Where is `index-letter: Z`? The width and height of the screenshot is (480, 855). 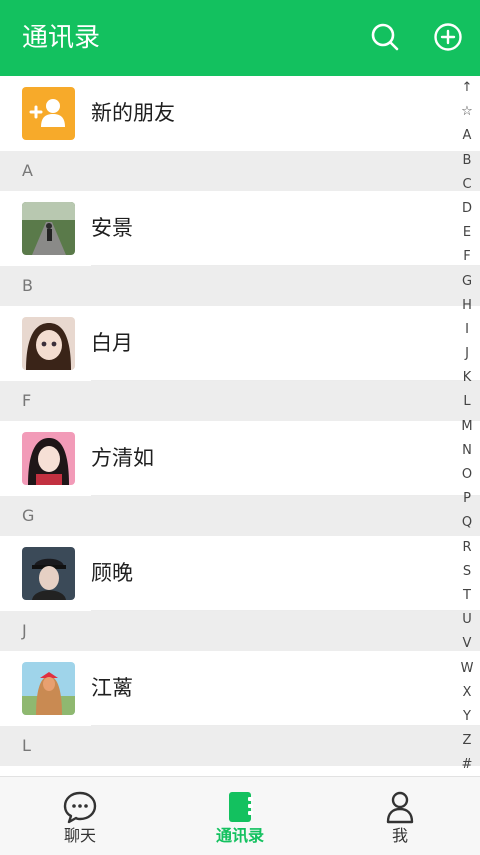
index-letter: Z is located at coordinates (467, 741).